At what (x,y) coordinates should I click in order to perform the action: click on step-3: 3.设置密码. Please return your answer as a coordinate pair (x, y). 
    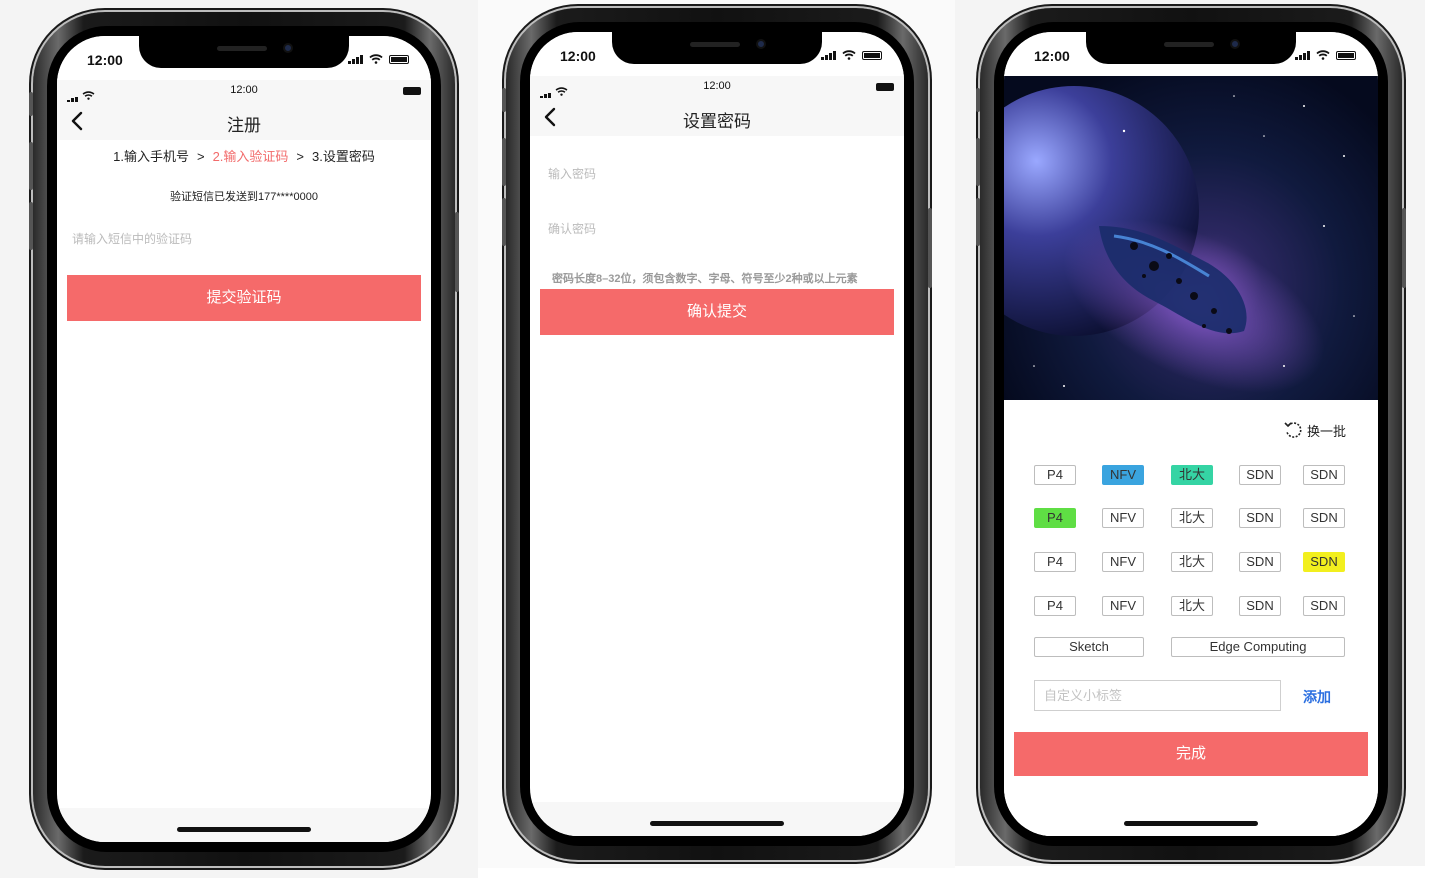
    Looking at the image, I should click on (343, 156).